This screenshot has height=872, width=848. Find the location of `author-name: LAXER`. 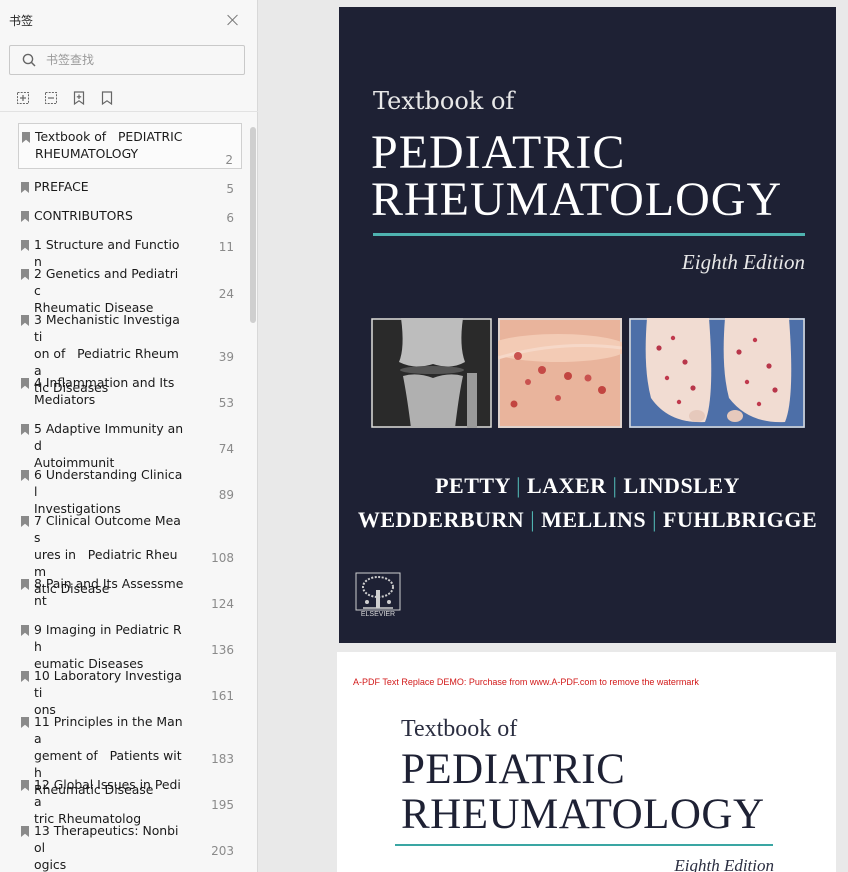

author-name: LAXER is located at coordinates (567, 485).